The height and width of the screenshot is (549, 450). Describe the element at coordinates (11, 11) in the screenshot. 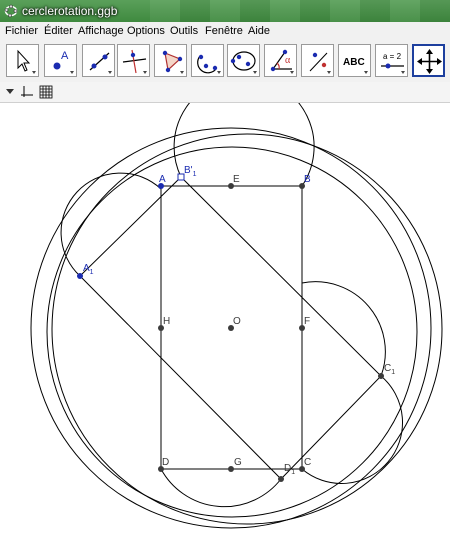

I see `geogebra-app-icon` at that location.